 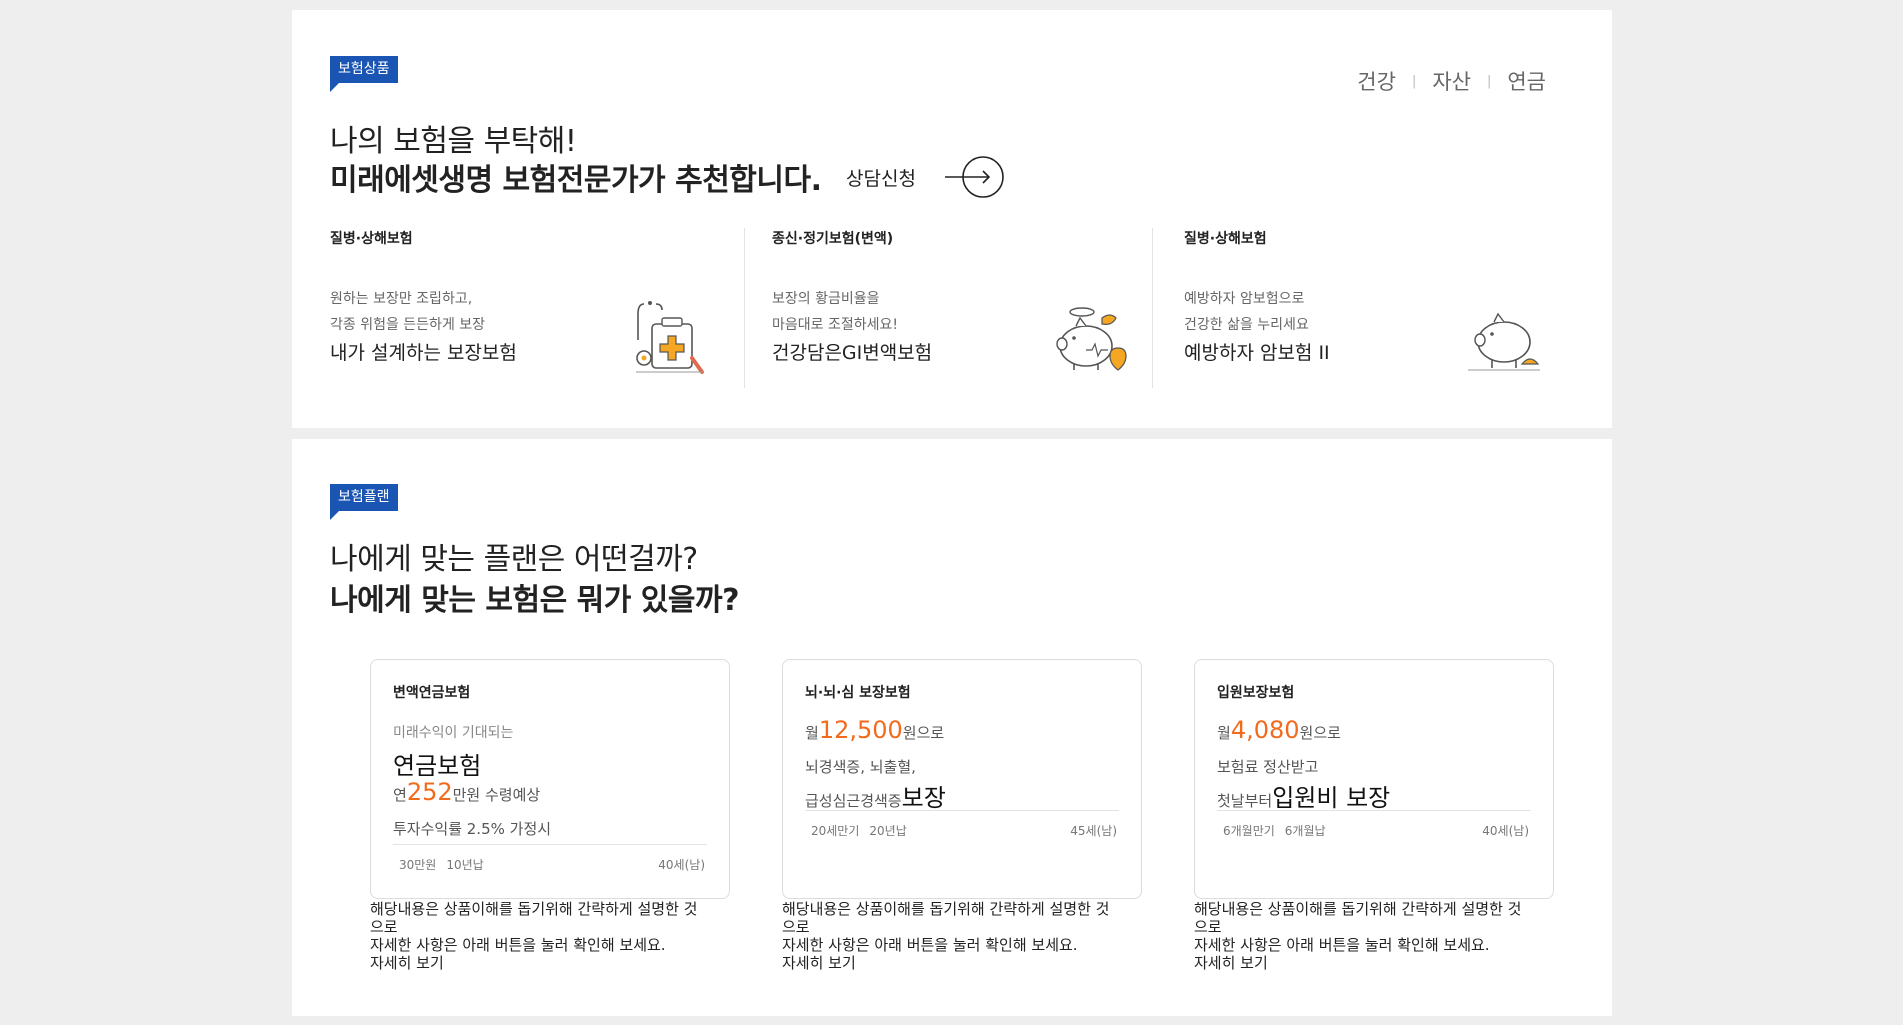 What do you see at coordinates (1376, 81) in the screenshot?
I see `tab-health: 건강` at bounding box center [1376, 81].